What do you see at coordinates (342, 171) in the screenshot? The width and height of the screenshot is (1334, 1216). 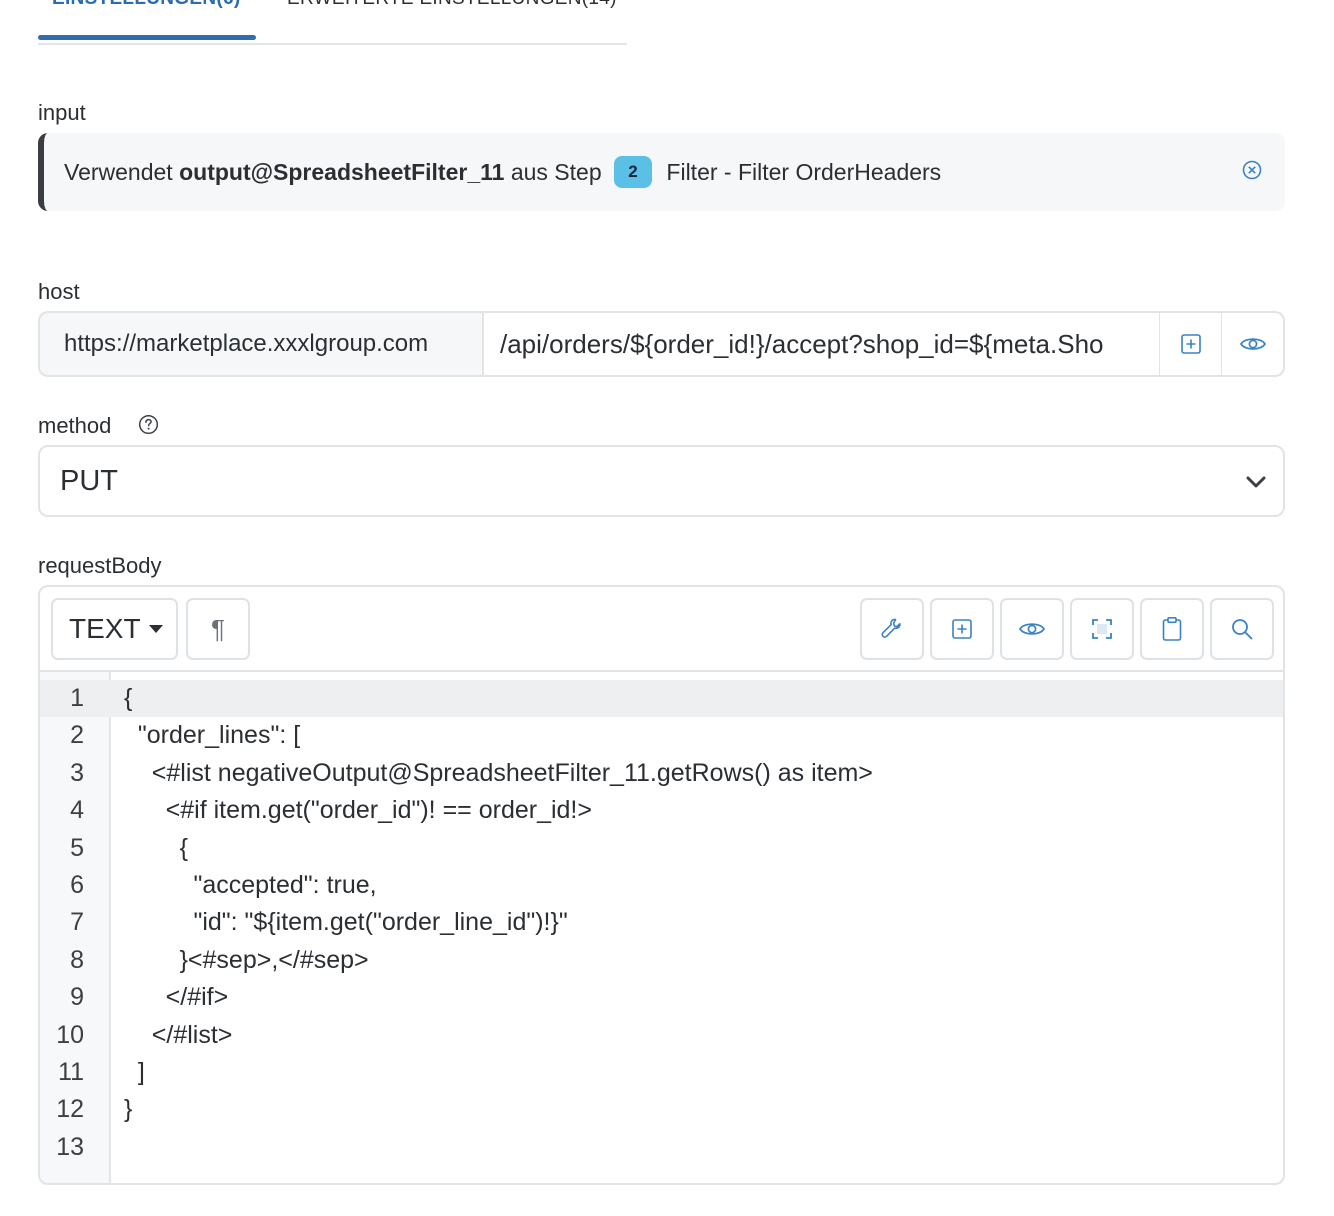 I see `input-source-name: output@SpreadsheetFilter_11` at bounding box center [342, 171].